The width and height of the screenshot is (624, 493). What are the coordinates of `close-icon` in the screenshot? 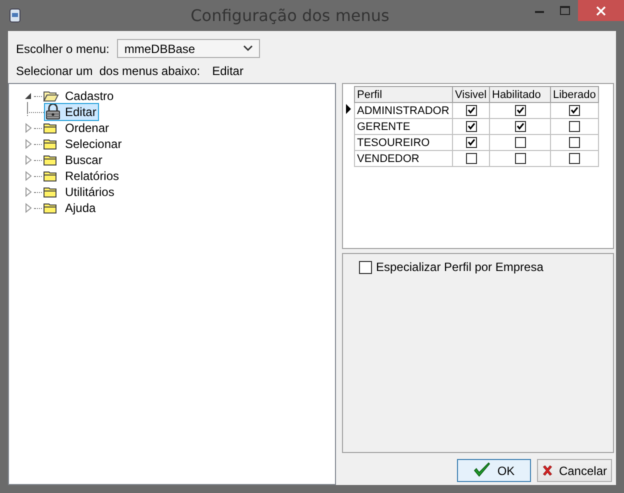 It's located at (601, 11).